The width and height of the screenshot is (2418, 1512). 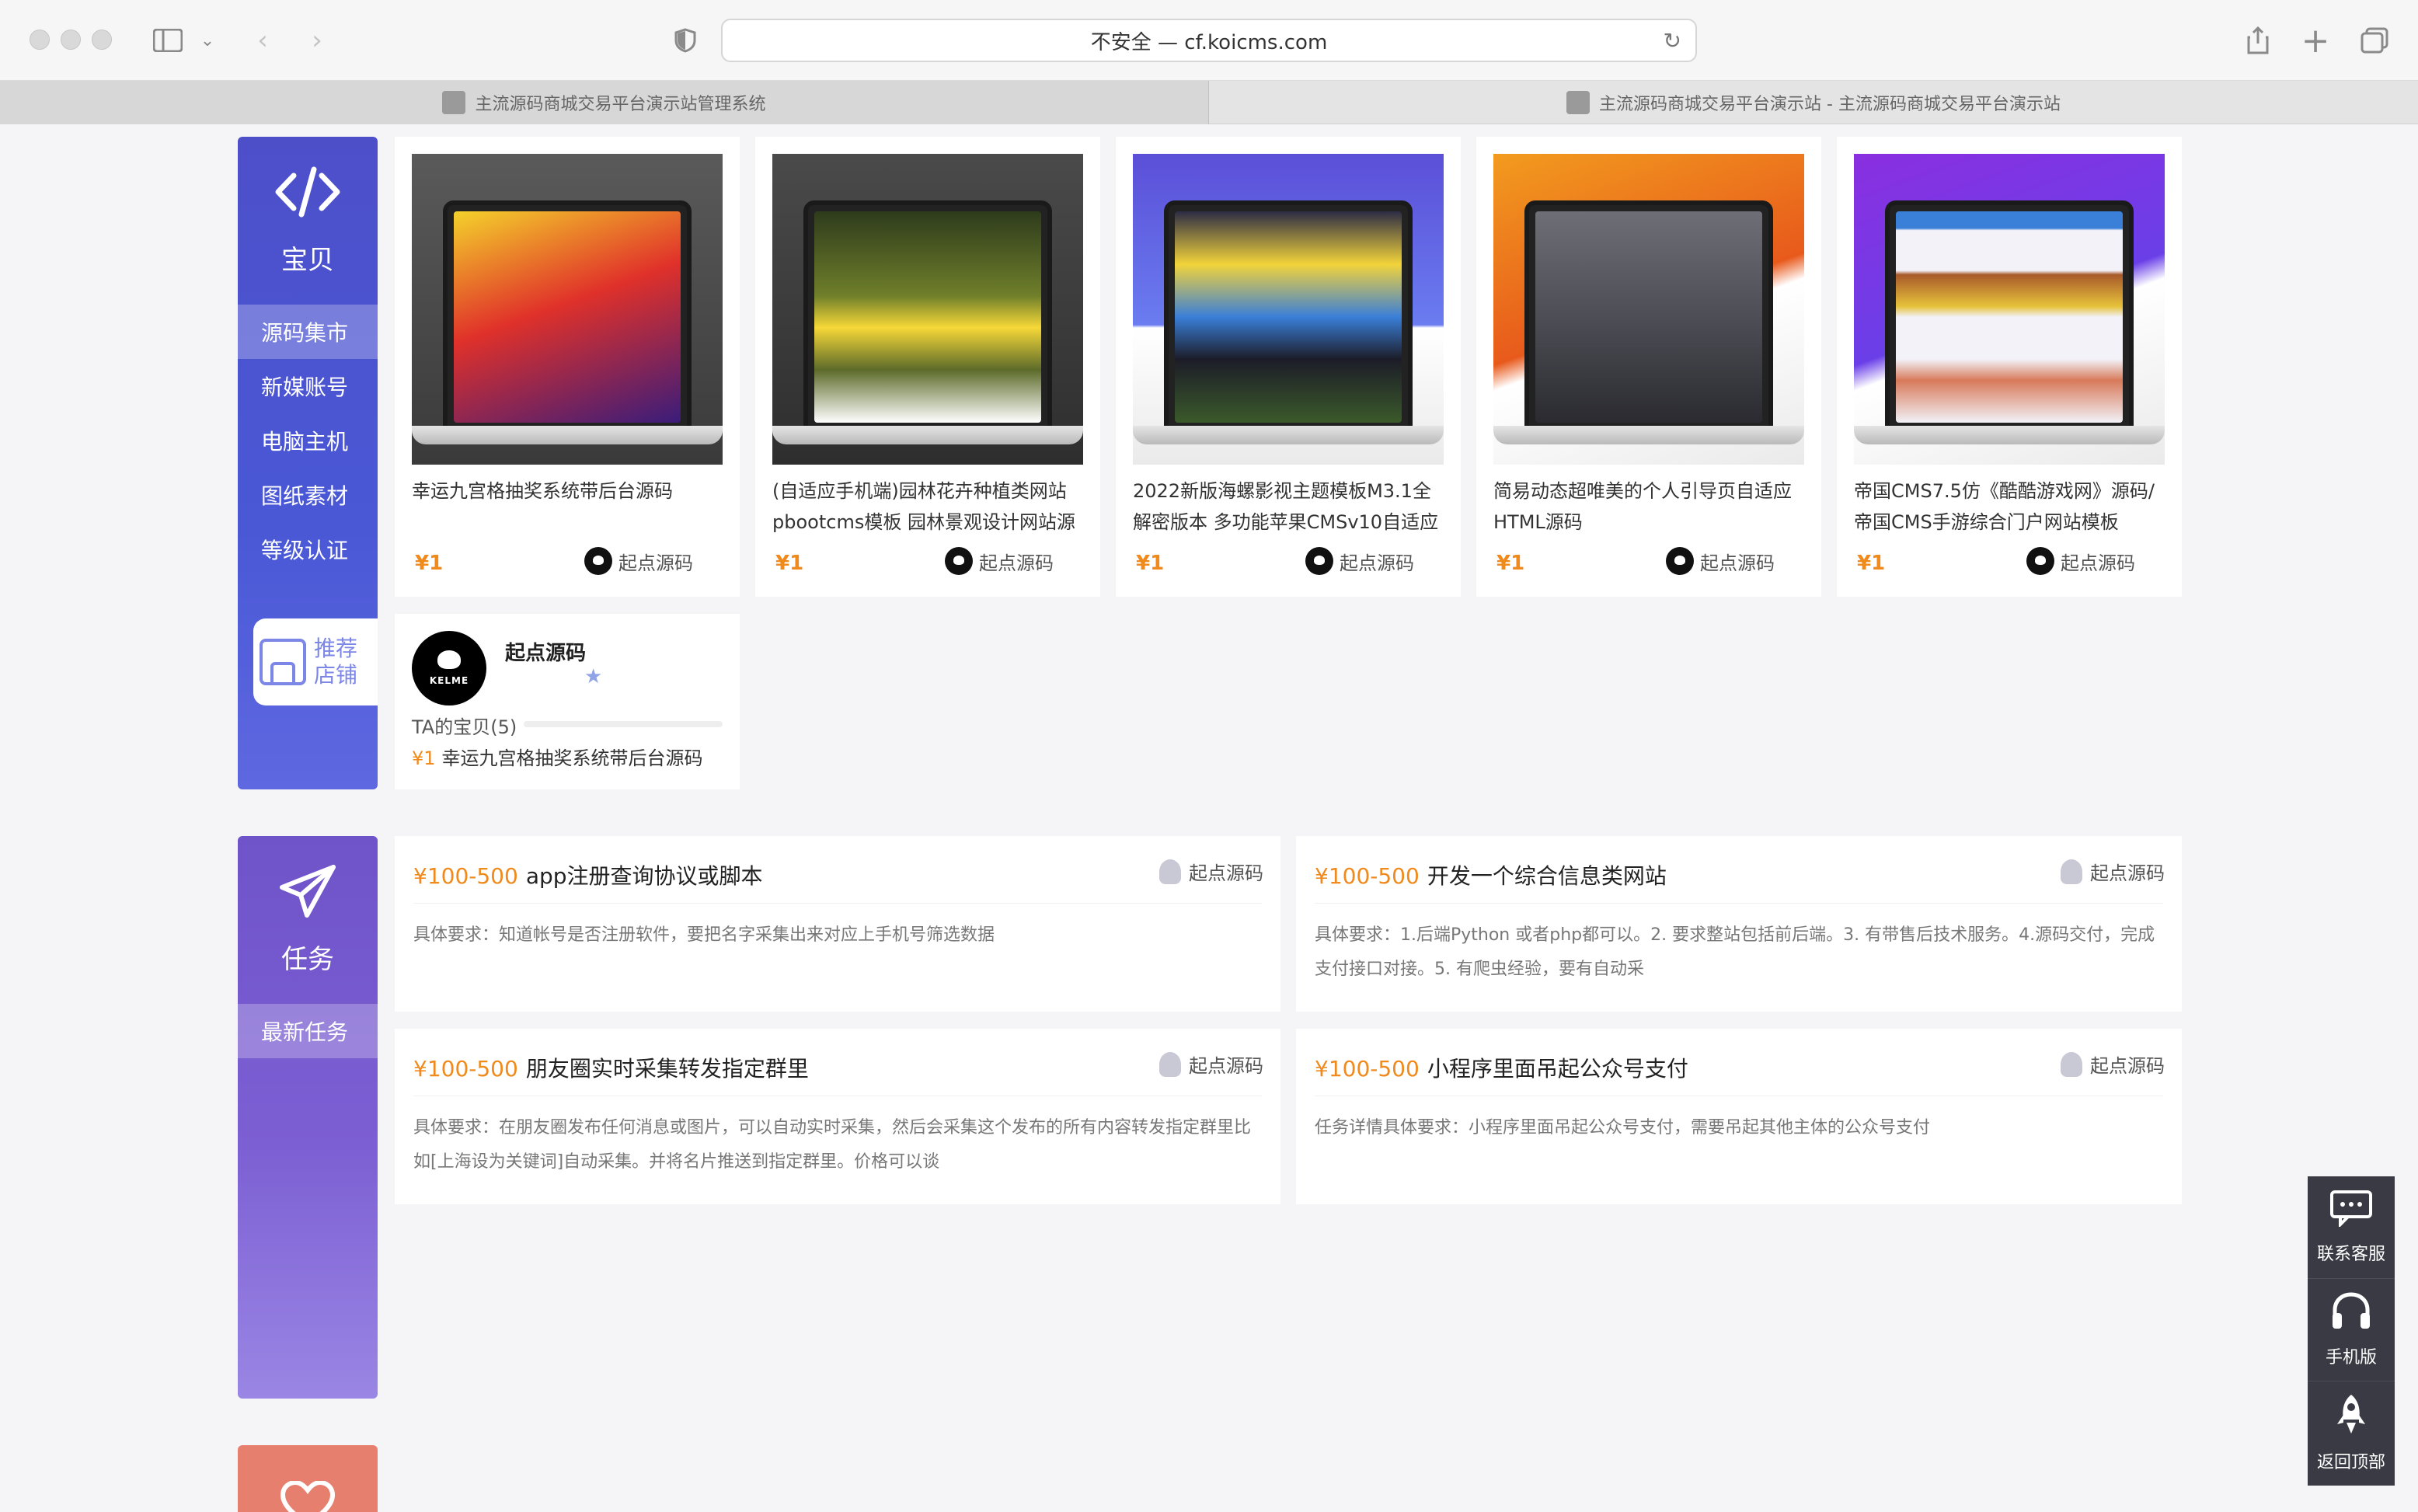 What do you see at coordinates (1648, 507) in the screenshot?
I see `product-title: 简易动态超唯美的个人引导页自适应HTML源码` at bounding box center [1648, 507].